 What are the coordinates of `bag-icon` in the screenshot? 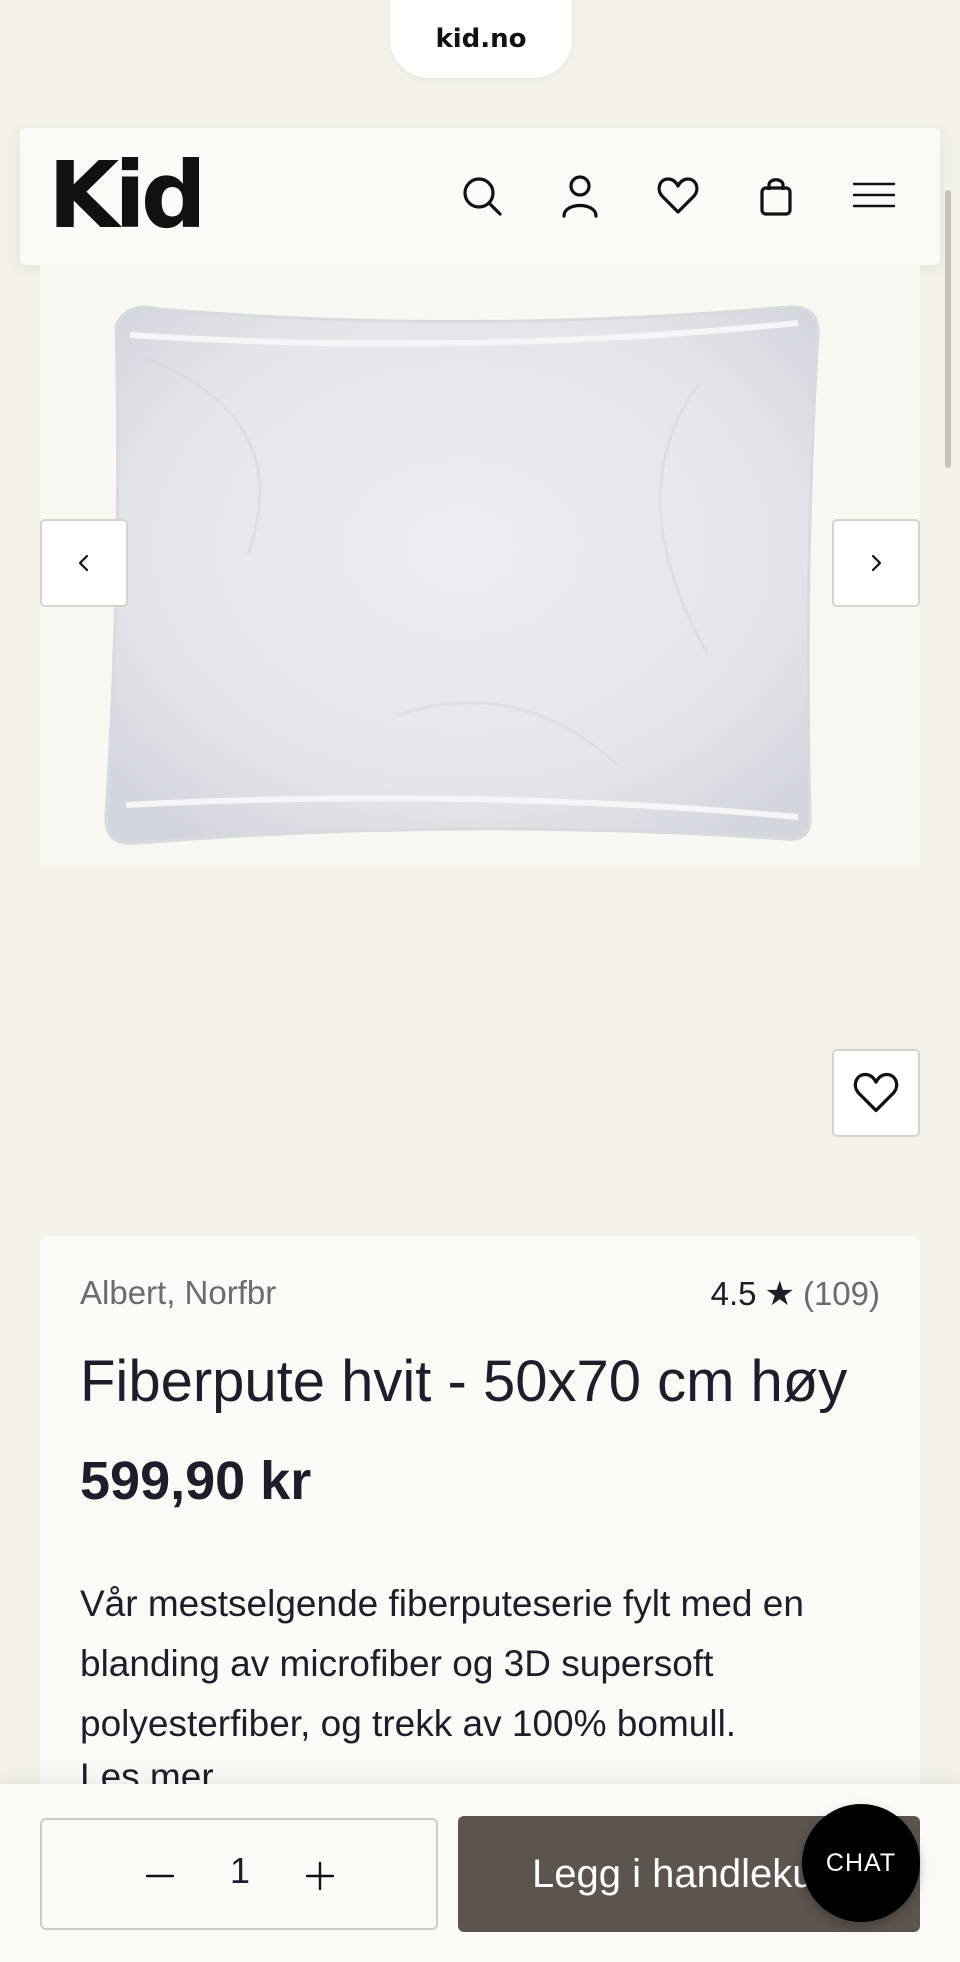 It's located at (776, 196).